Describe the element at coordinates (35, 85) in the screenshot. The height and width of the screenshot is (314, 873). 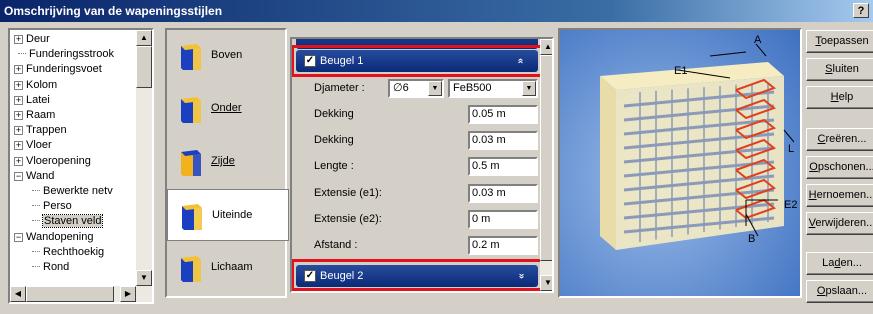
I see `tree-item: + Kolom` at that location.